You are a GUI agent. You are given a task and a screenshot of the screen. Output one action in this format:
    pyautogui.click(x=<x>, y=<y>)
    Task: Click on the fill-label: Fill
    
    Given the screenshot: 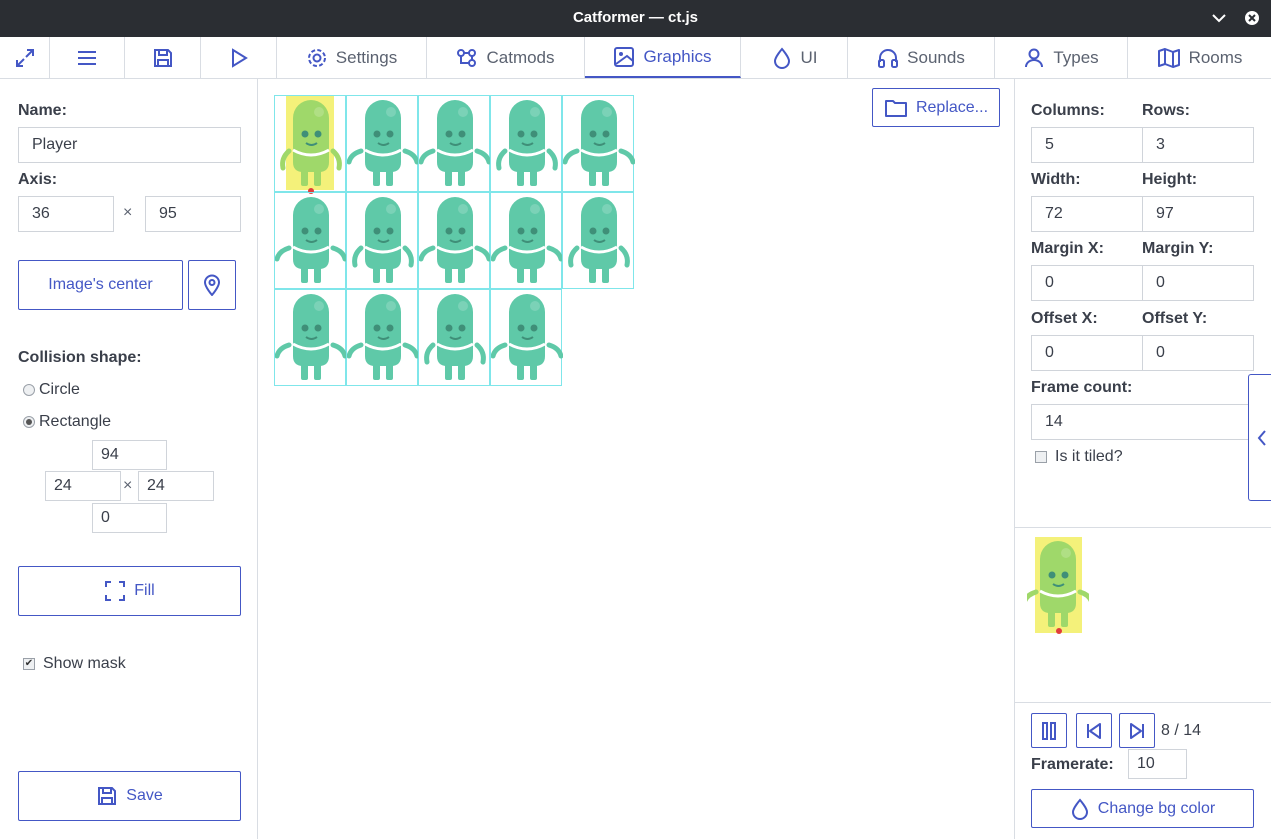 What is the action you would take?
    pyautogui.click(x=144, y=590)
    